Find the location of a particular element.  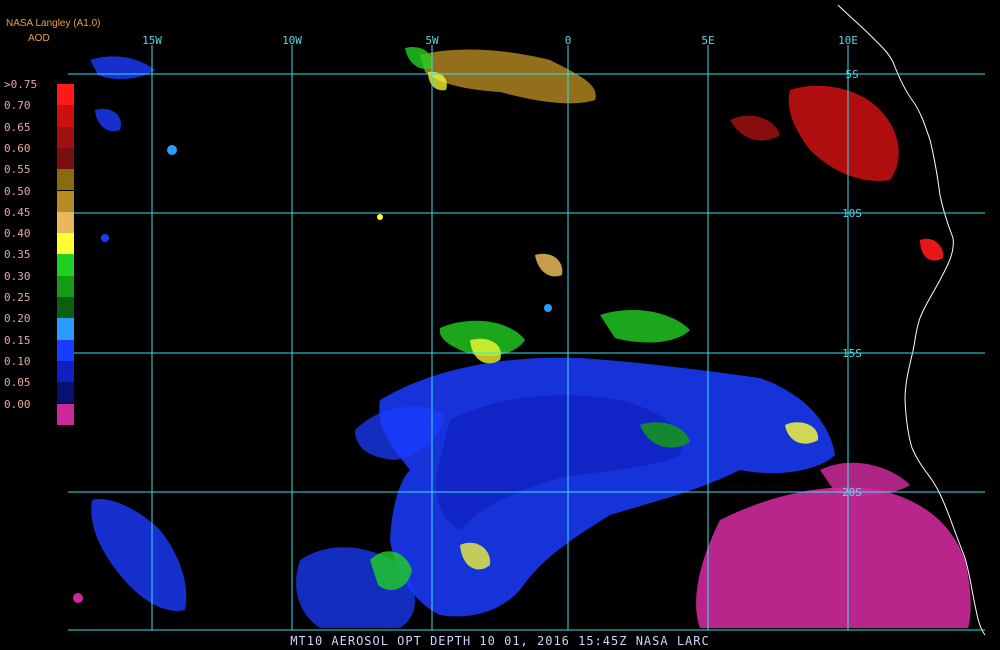

latitude-label: 5S is located at coordinates (851, 74).